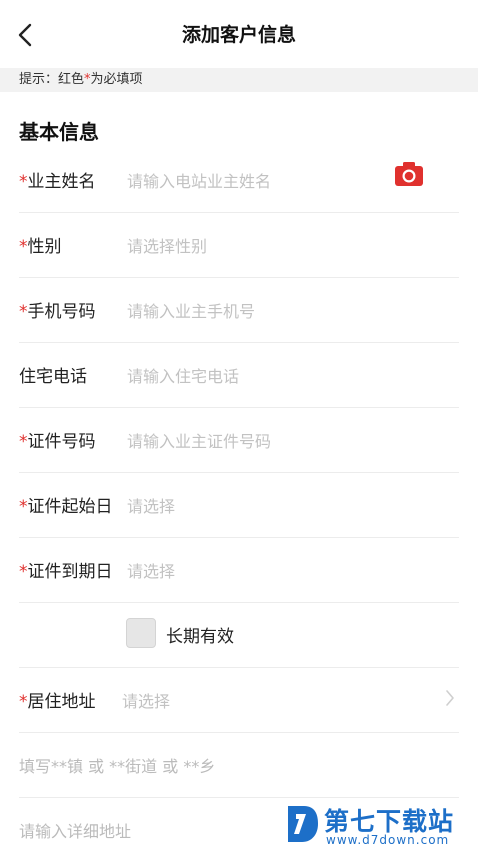 The width and height of the screenshot is (478, 862). I want to click on nav-bar: 添加客户信息, so click(239, 34).